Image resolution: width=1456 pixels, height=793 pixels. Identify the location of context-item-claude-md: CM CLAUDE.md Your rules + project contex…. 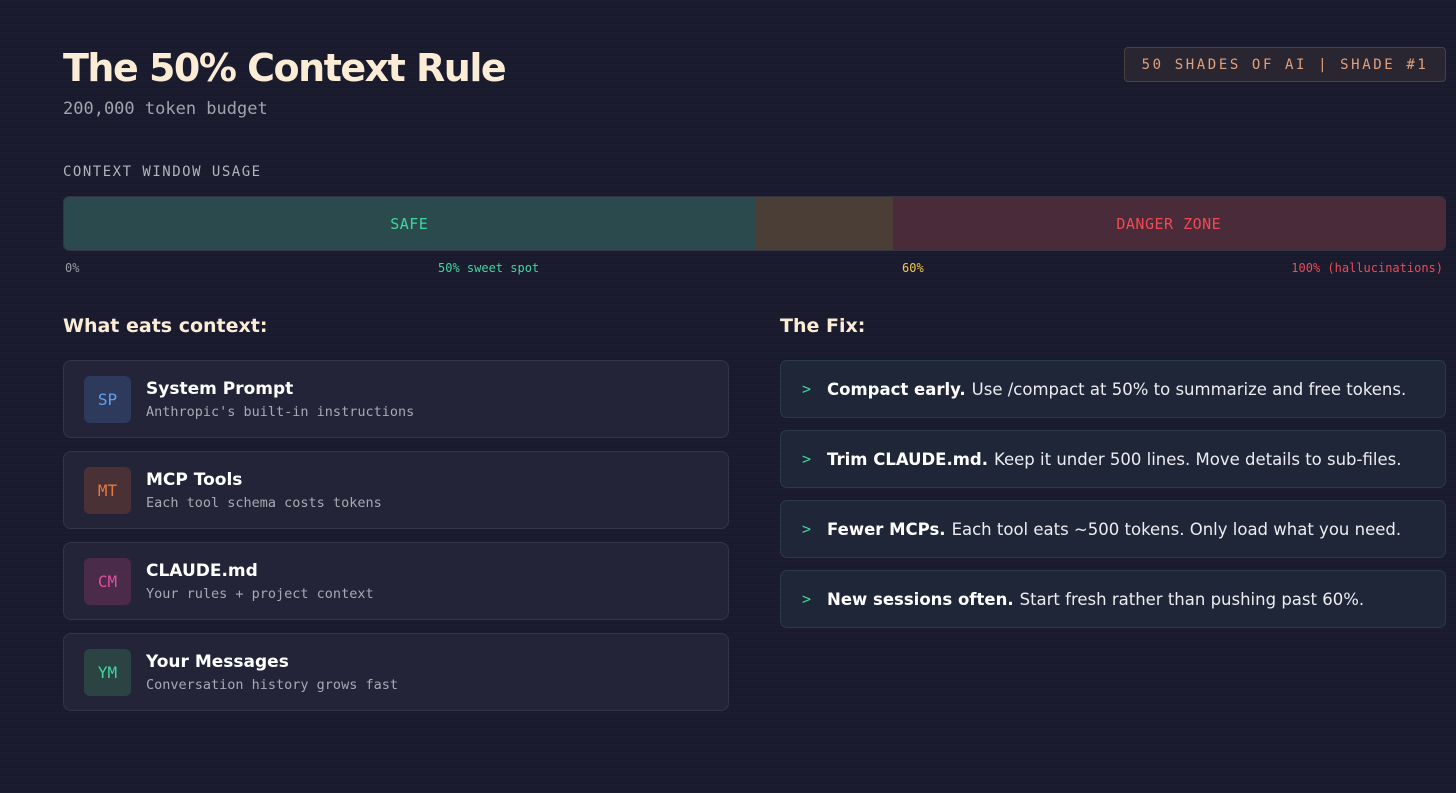
(396, 581).